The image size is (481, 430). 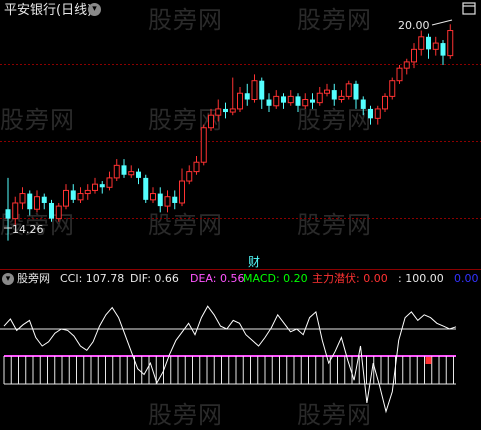 I want to click on indicator-name: 股旁网, so click(x=33, y=279).